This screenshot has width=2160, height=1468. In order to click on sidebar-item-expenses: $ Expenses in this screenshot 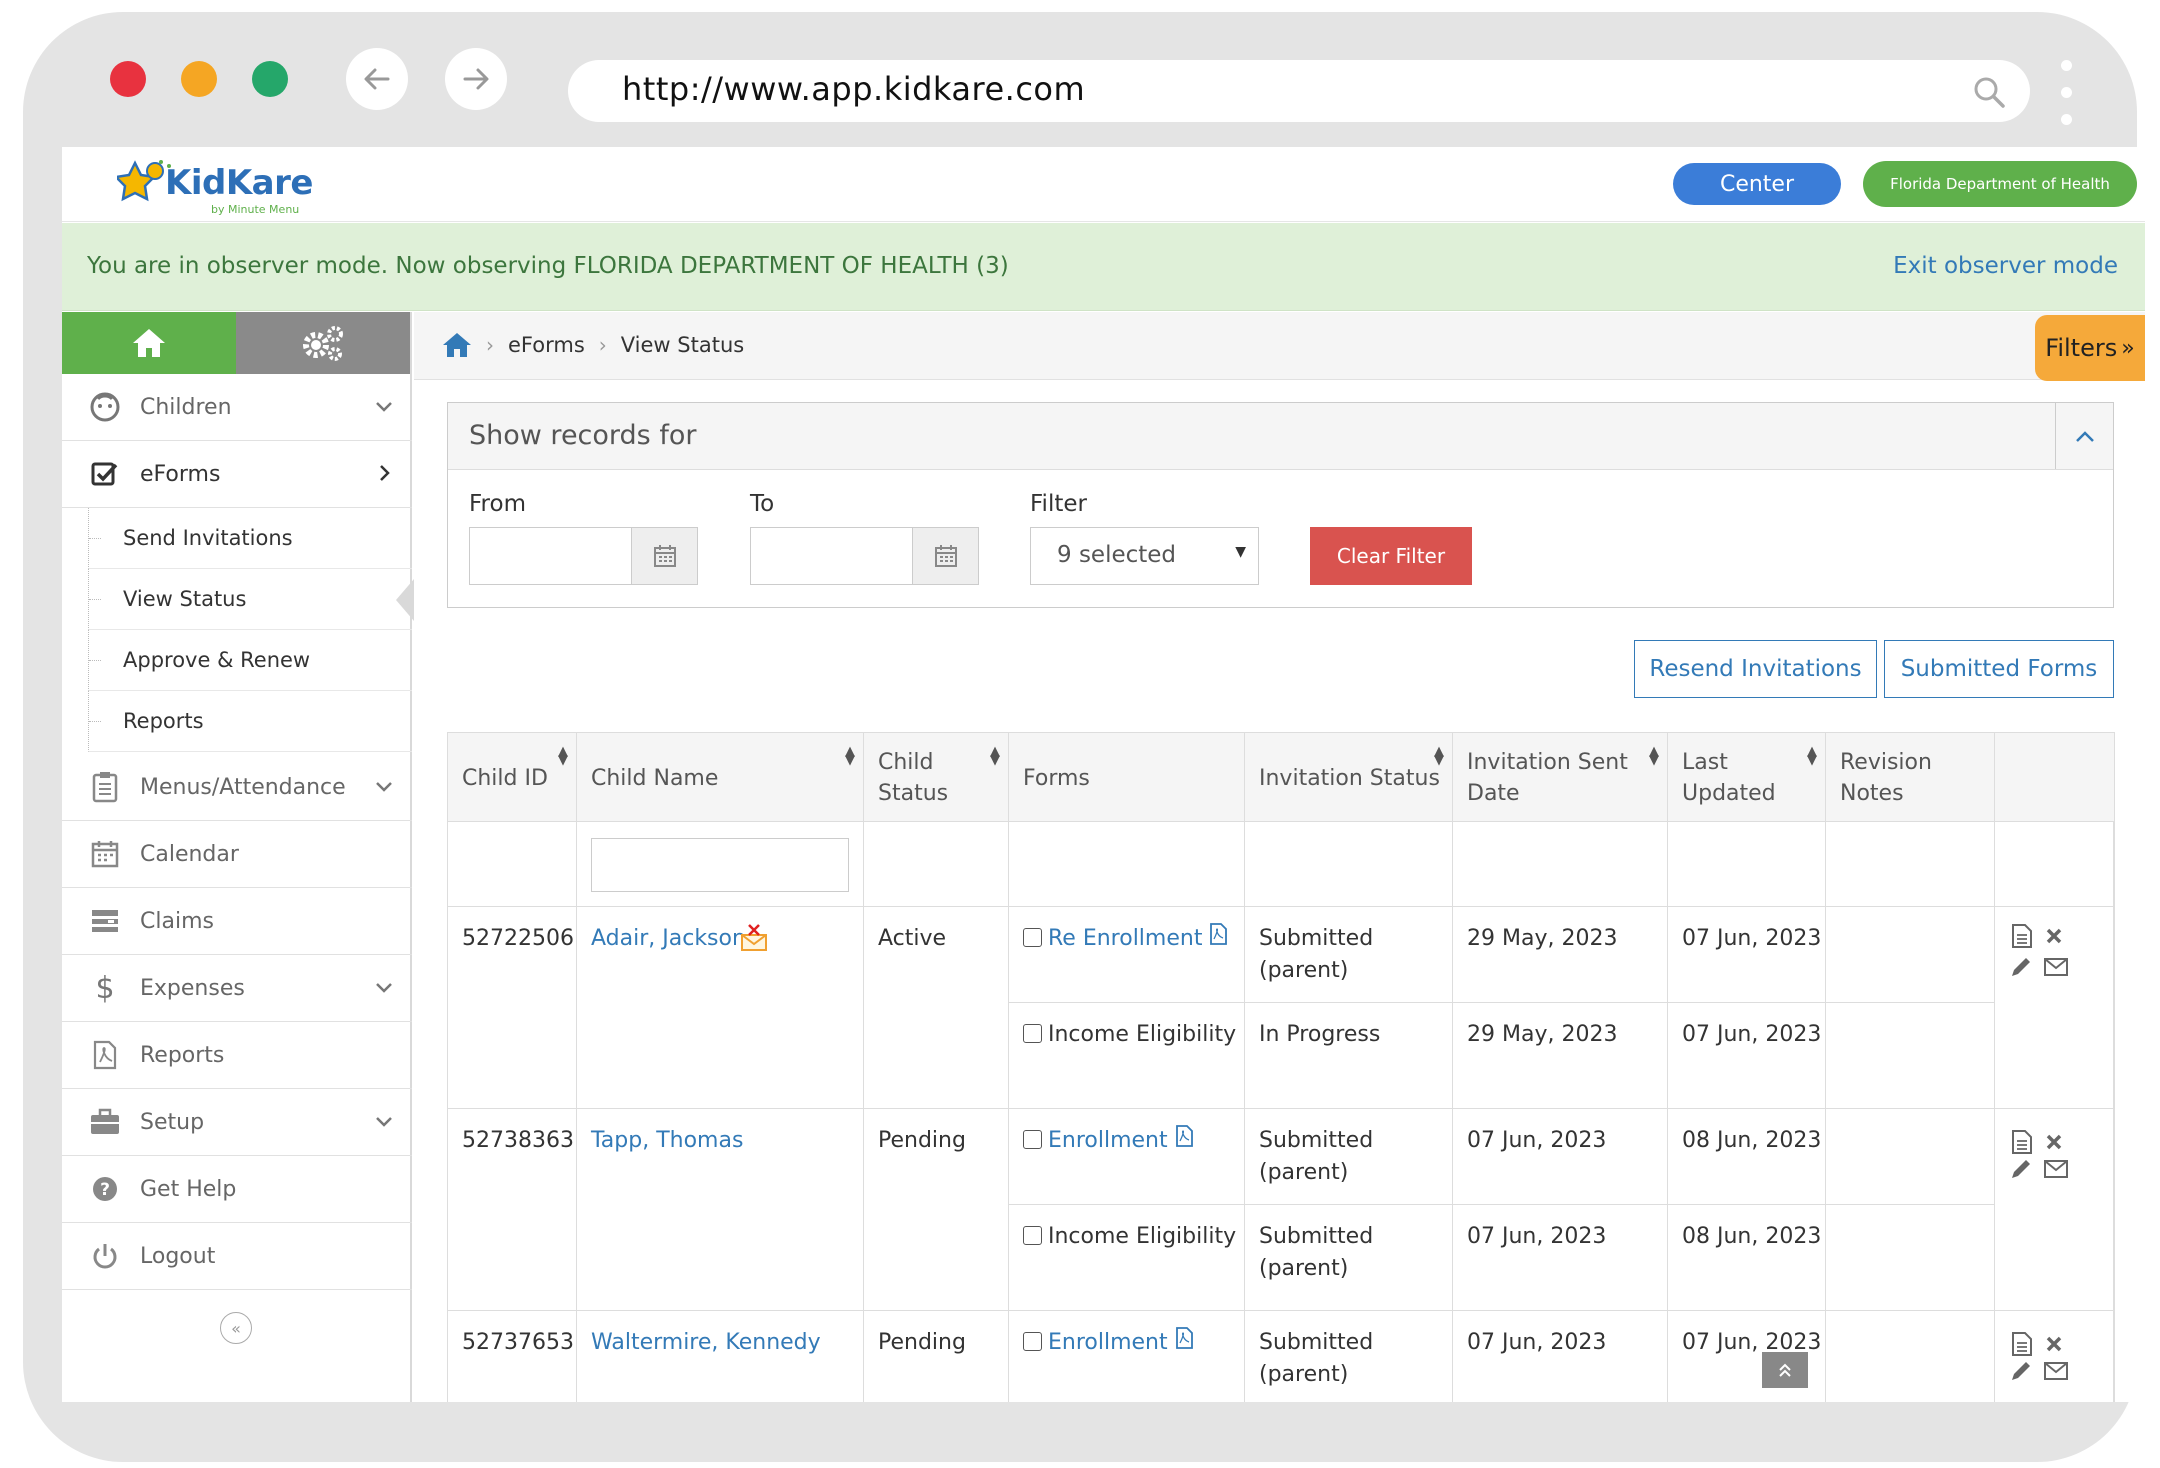, I will do `click(237, 988)`.